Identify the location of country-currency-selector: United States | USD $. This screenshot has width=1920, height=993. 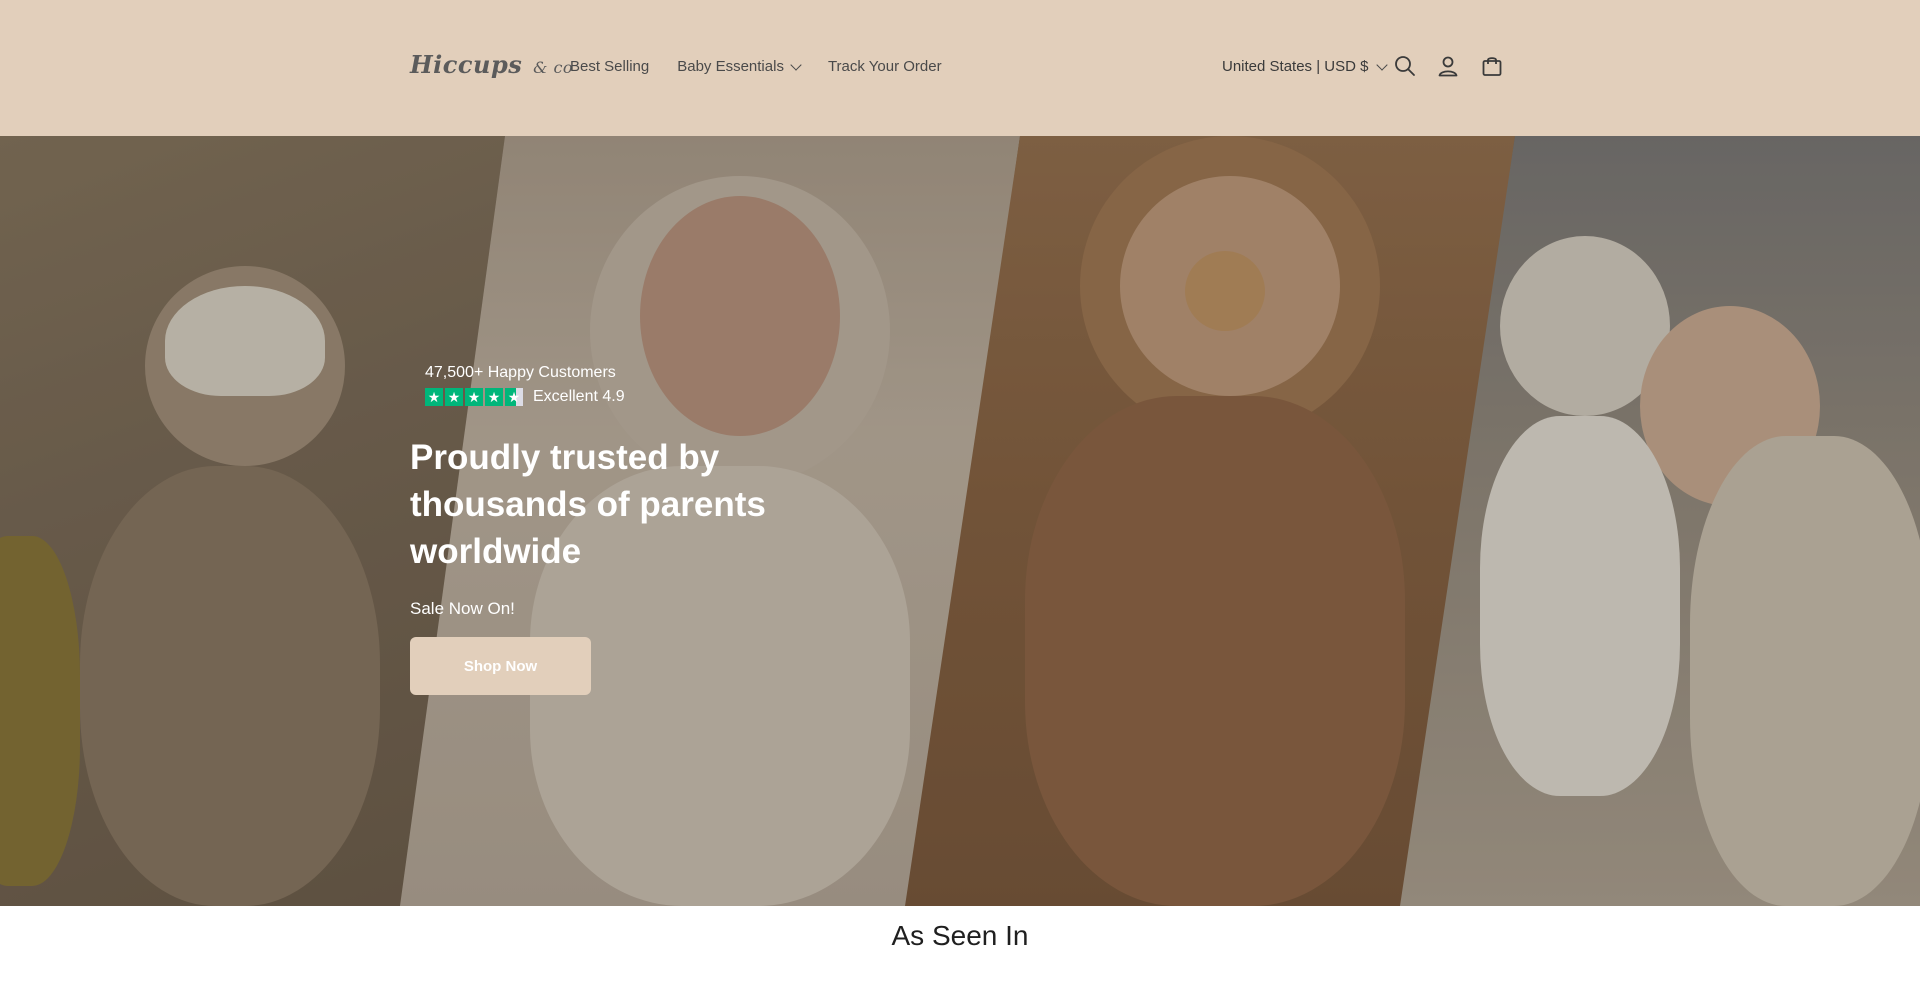
(1305, 66).